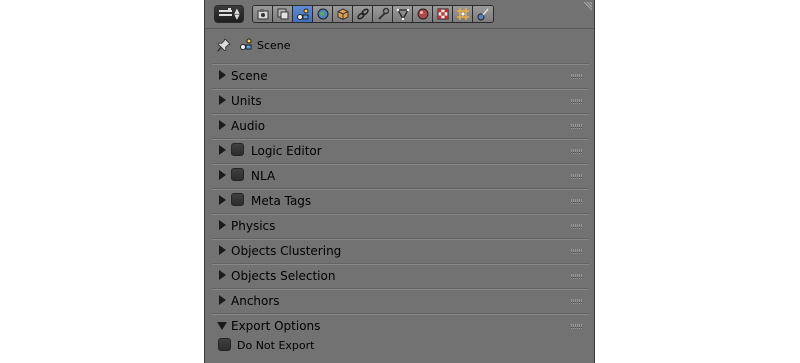 The width and height of the screenshot is (800, 363). Describe the element at coordinates (246, 44) in the screenshot. I see `scene-icon` at that location.